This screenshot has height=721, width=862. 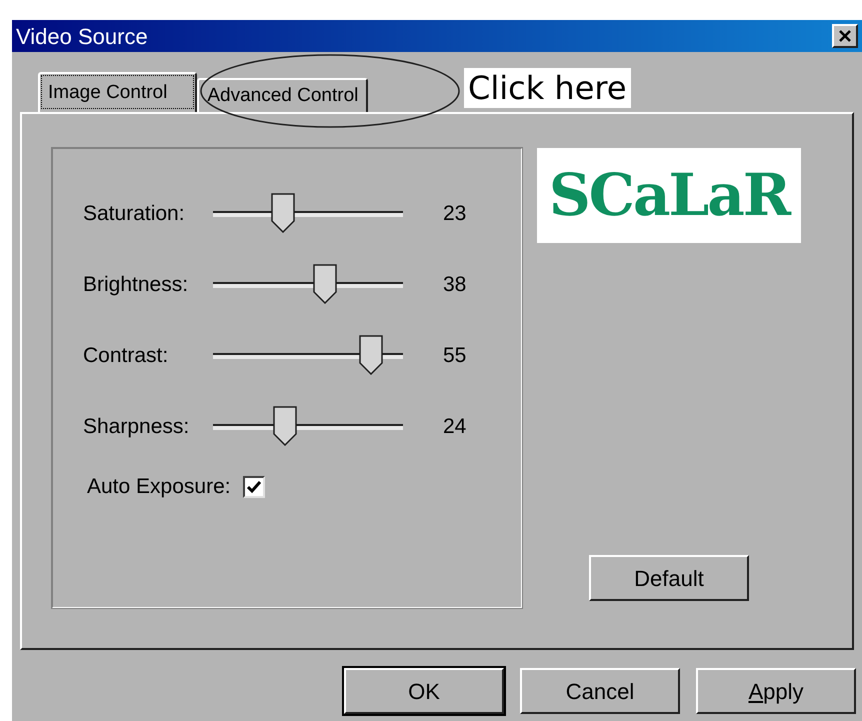 What do you see at coordinates (282, 95) in the screenshot?
I see `tab: Advanced Control` at bounding box center [282, 95].